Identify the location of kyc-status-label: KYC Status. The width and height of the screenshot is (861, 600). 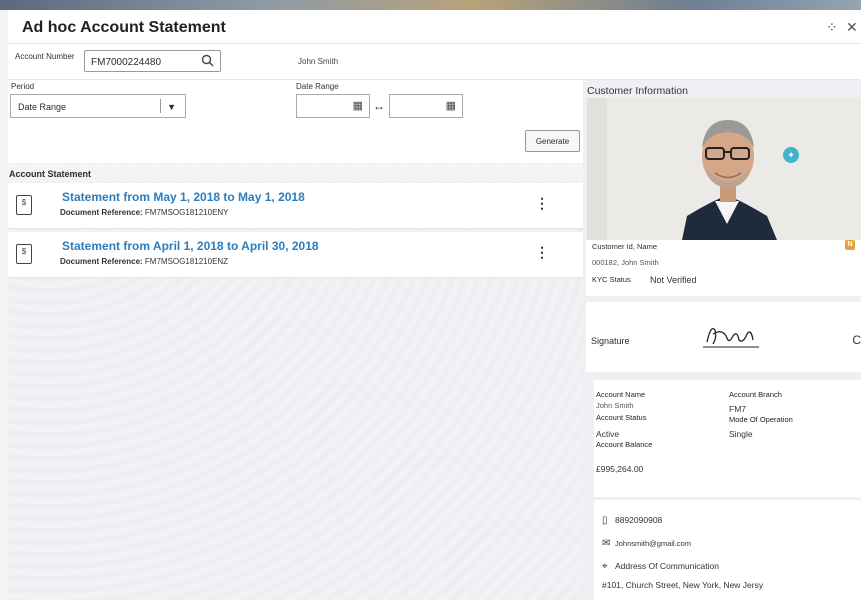
(611, 279).